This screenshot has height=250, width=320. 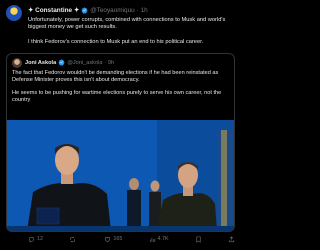 What do you see at coordinates (142, 10) in the screenshot?
I see `tweet-time: · 1h` at bounding box center [142, 10].